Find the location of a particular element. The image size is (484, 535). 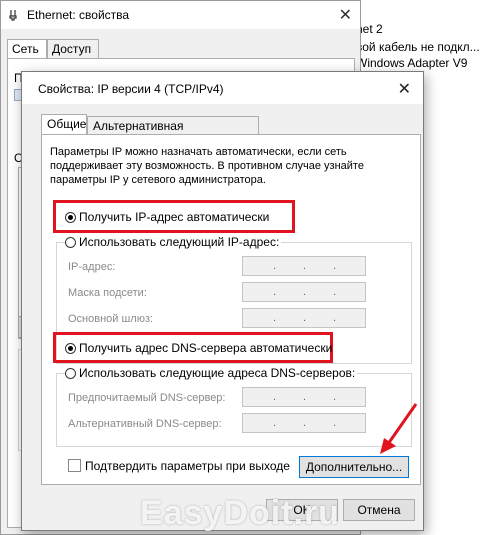

tab-network: Сеть is located at coordinates (27, 48).